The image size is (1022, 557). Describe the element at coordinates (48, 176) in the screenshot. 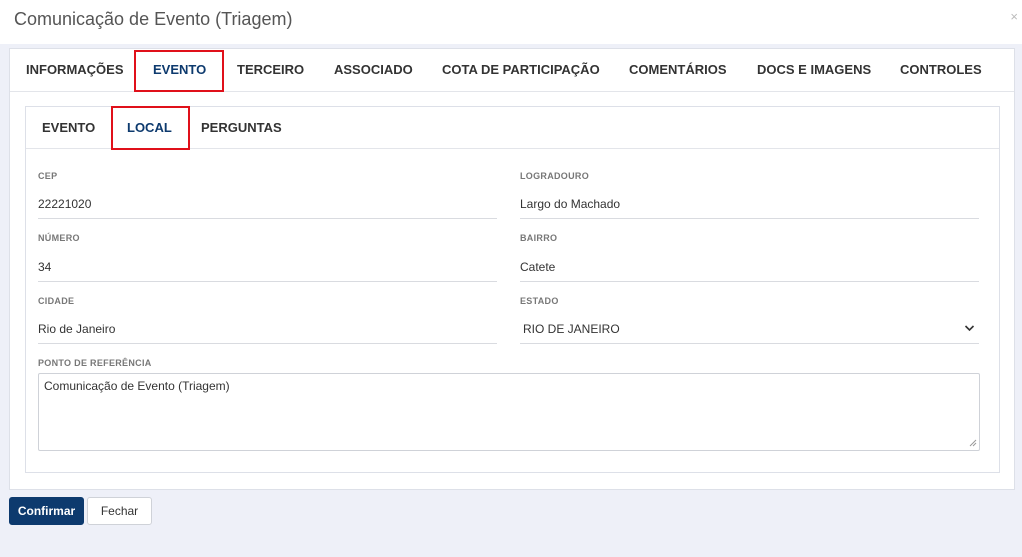

I see `cep-label: CEP` at that location.